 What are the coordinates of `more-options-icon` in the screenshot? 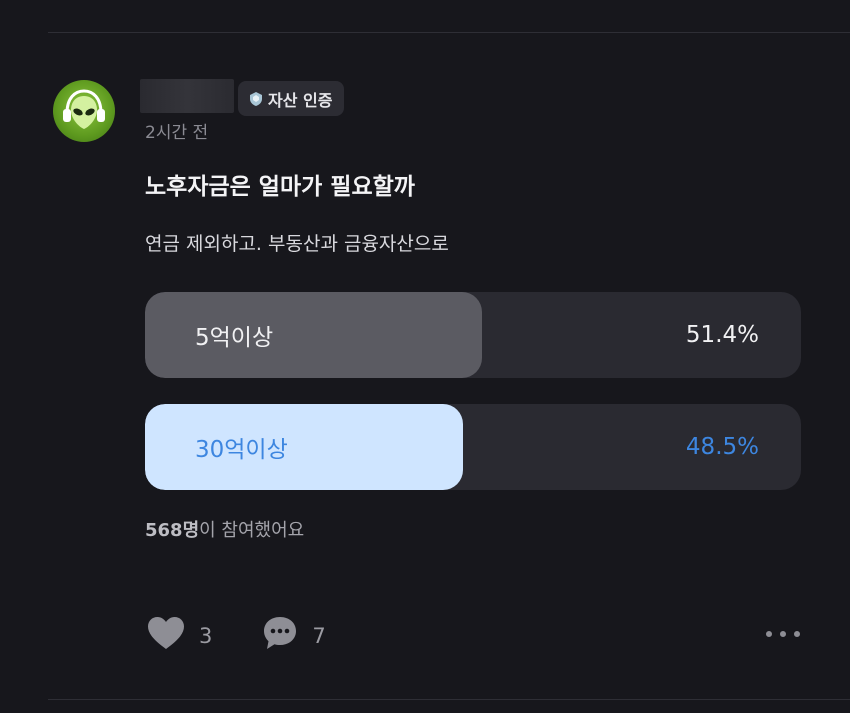 It's located at (783, 634).